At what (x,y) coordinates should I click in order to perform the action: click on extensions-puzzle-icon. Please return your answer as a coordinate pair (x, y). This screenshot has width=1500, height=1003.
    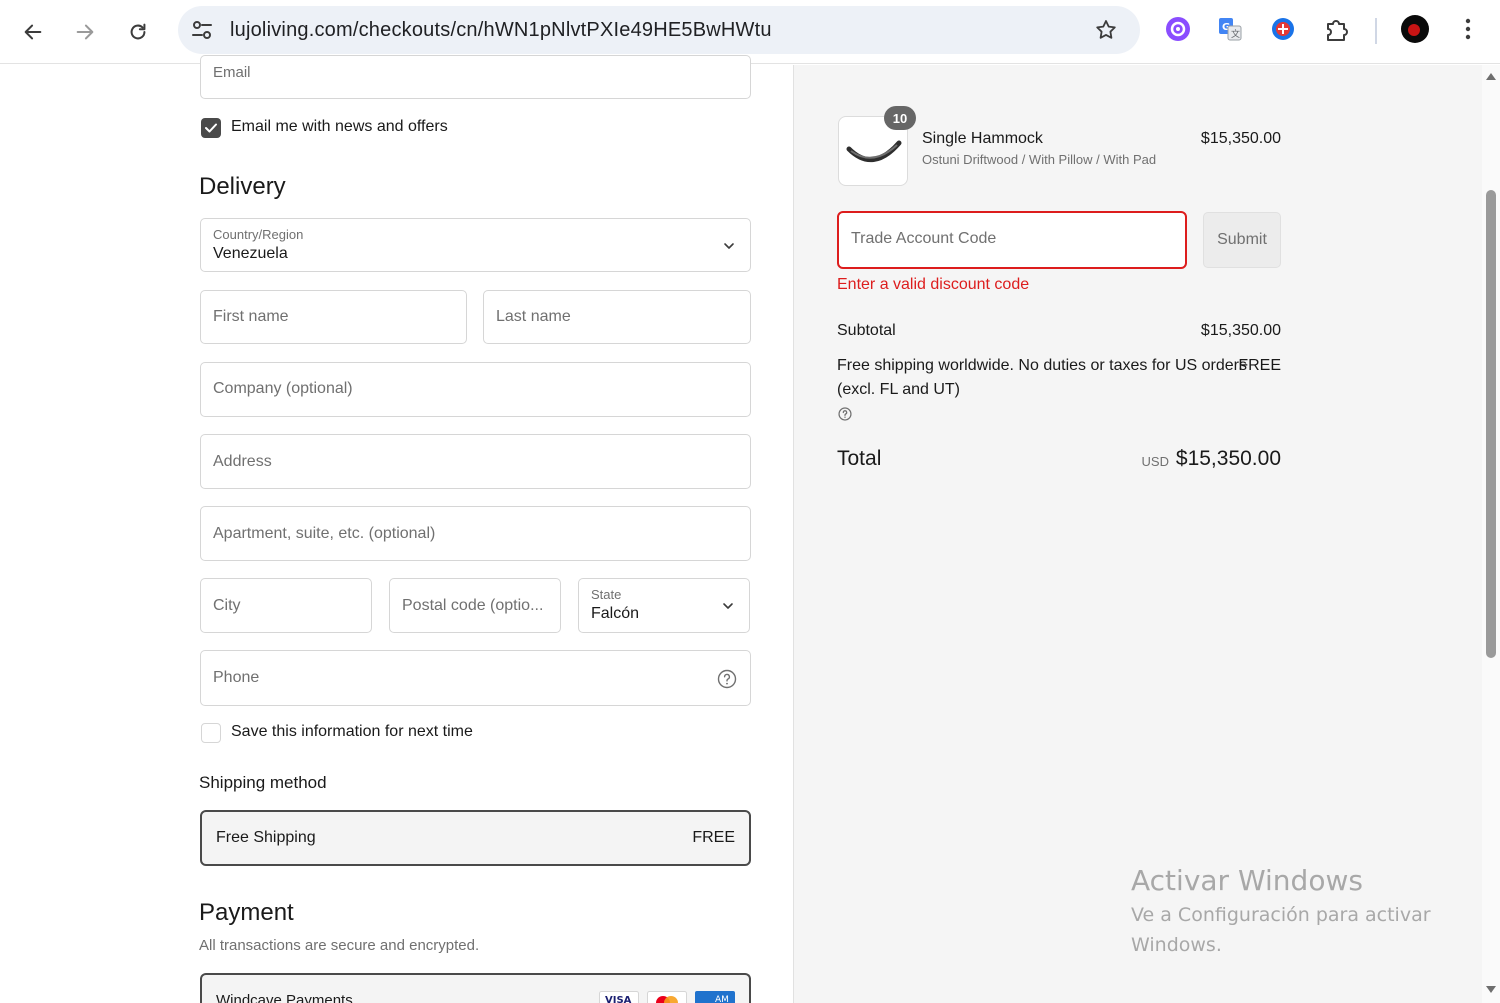
    Looking at the image, I should click on (1337, 29).